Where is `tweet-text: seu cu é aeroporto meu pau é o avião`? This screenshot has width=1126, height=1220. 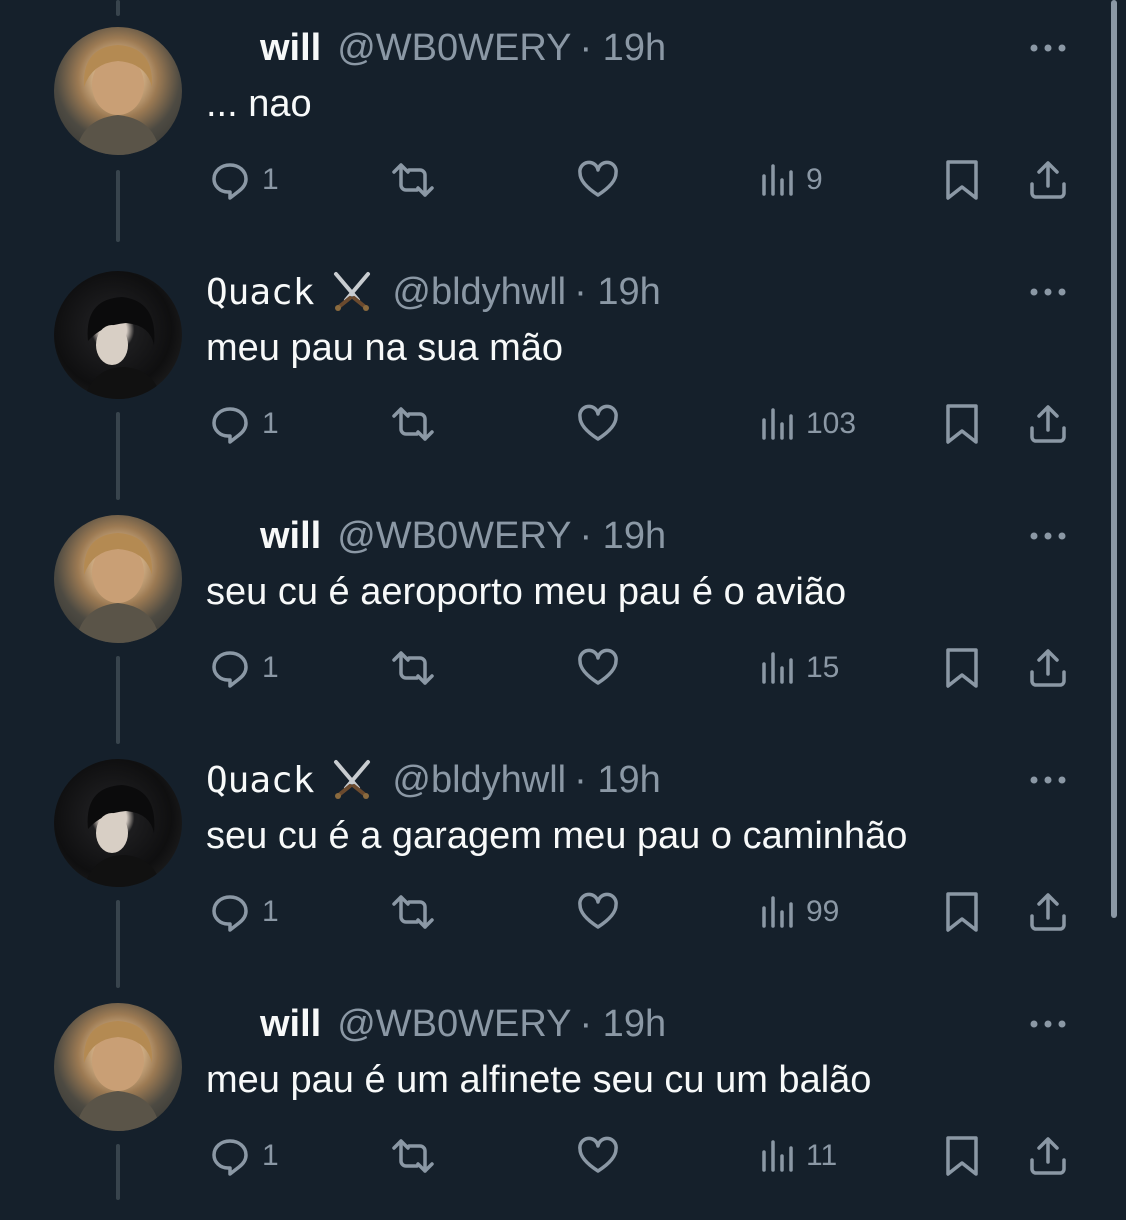 tweet-text: seu cu é aeroporto meu pau é o avião is located at coordinates (526, 592).